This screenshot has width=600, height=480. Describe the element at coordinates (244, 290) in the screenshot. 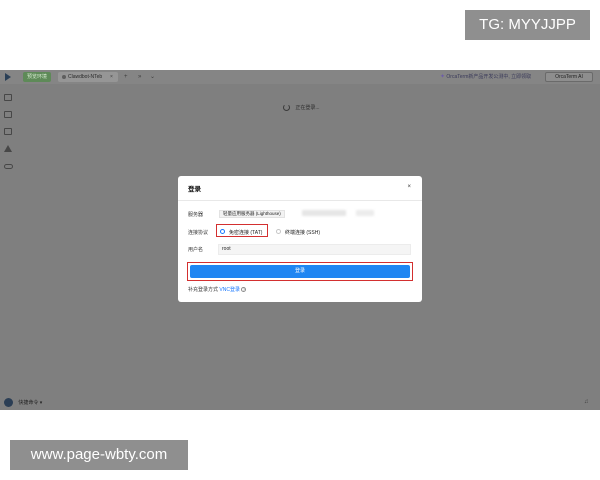

I see `help-icon: ?` at that location.